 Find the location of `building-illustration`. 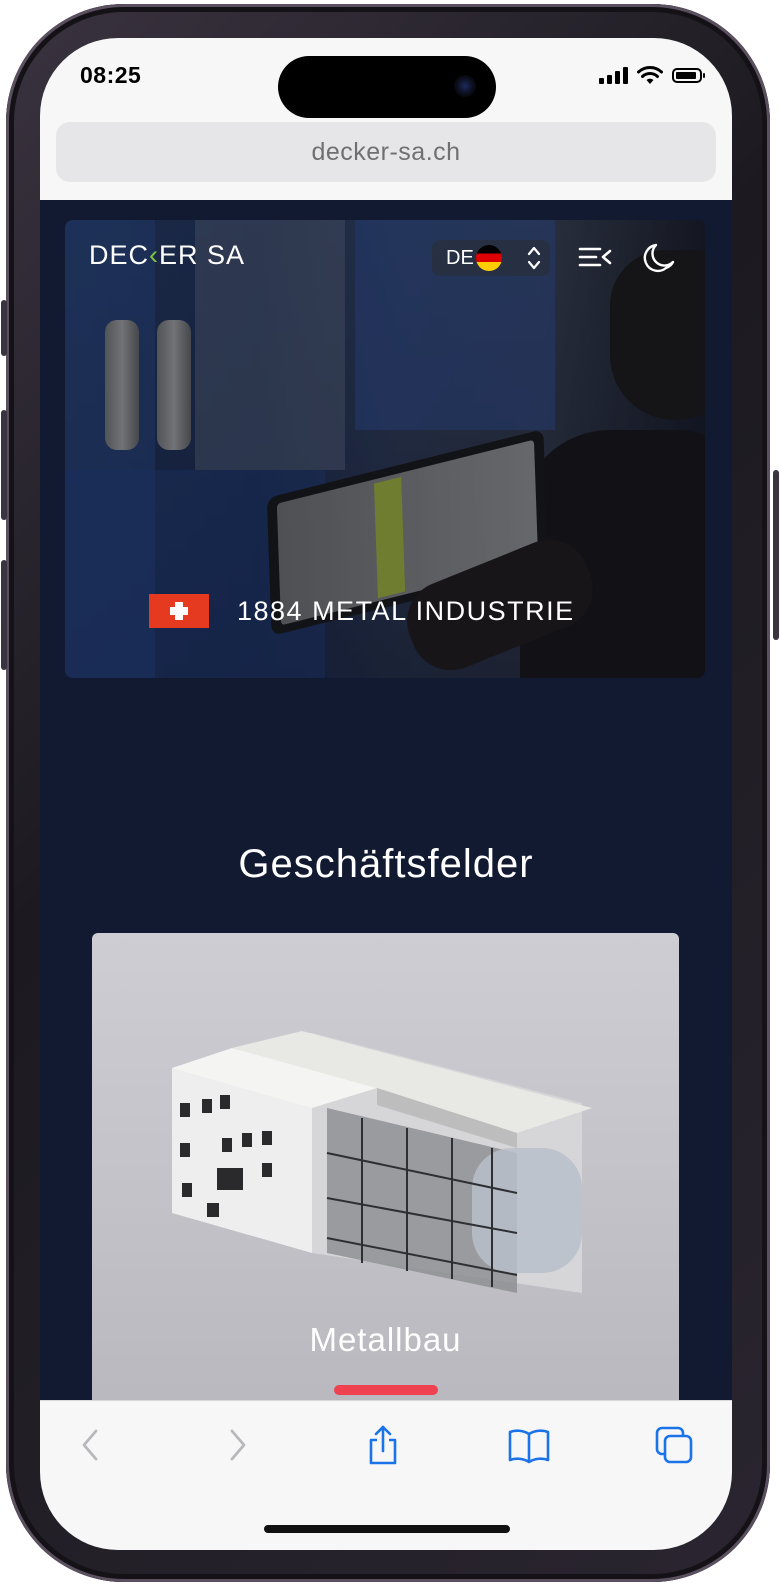

building-illustration is located at coordinates (382, 1162).